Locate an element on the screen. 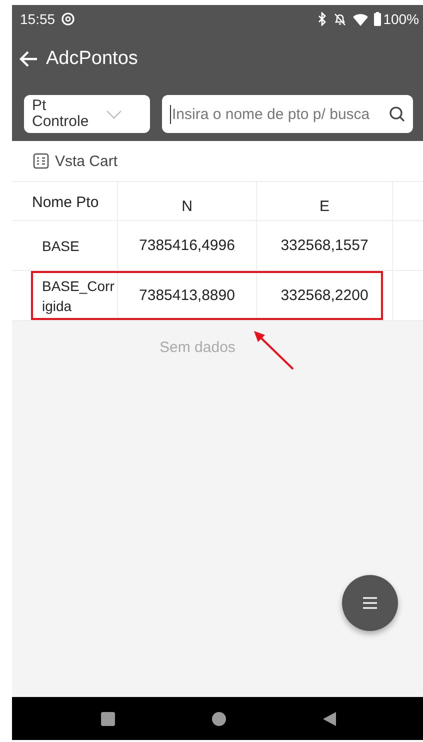  menu-icon is located at coordinates (370, 603).